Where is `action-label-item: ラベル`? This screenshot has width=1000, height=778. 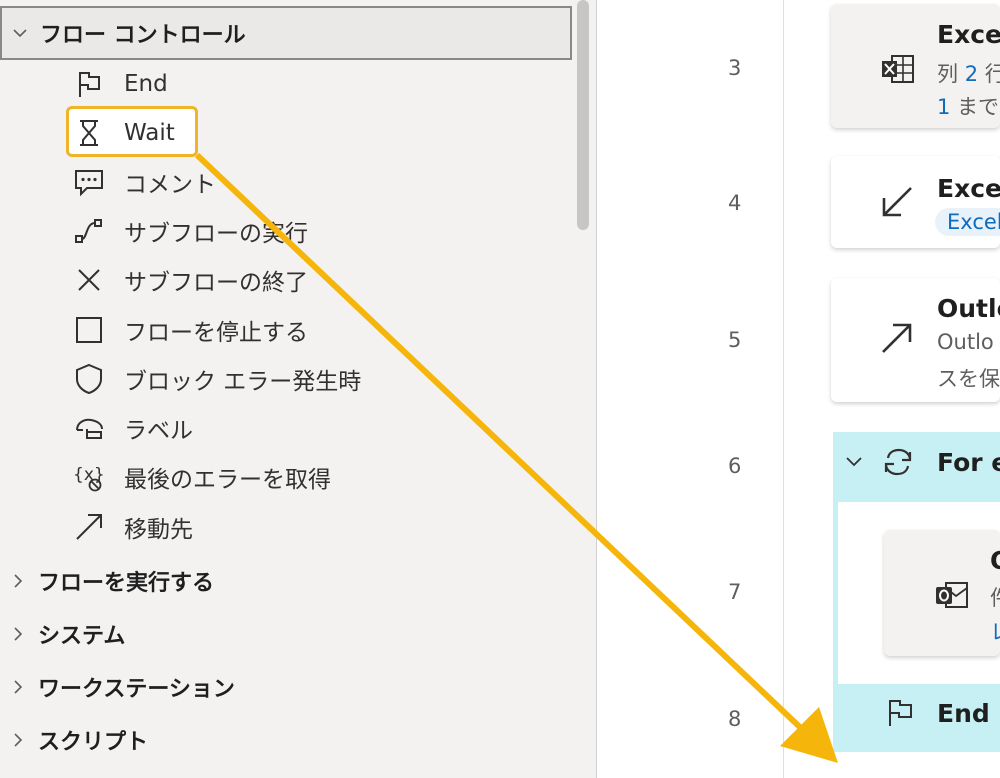 action-label-item: ラベル is located at coordinates (131, 428).